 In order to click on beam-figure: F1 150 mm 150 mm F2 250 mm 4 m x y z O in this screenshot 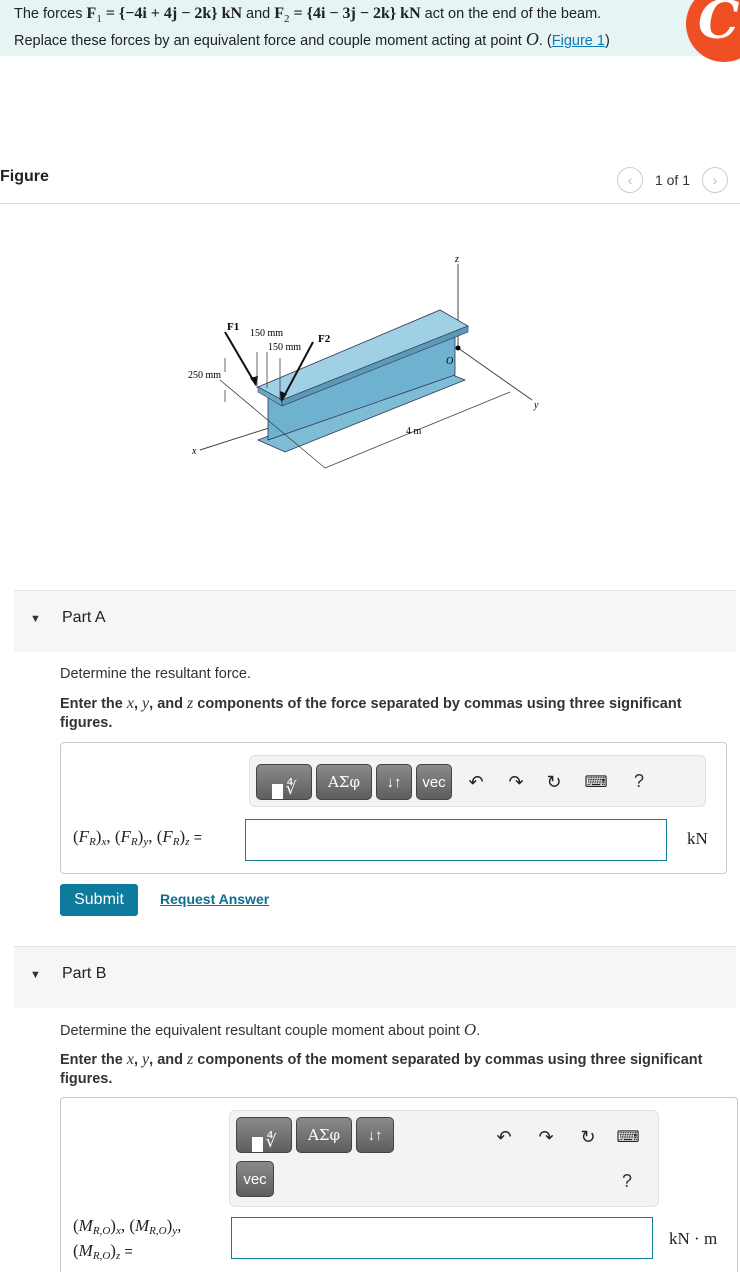, I will do `click(360, 360)`.